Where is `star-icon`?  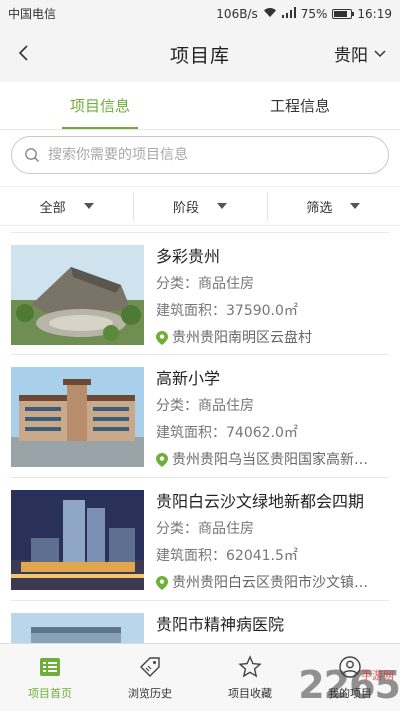 star-icon is located at coordinates (250, 665).